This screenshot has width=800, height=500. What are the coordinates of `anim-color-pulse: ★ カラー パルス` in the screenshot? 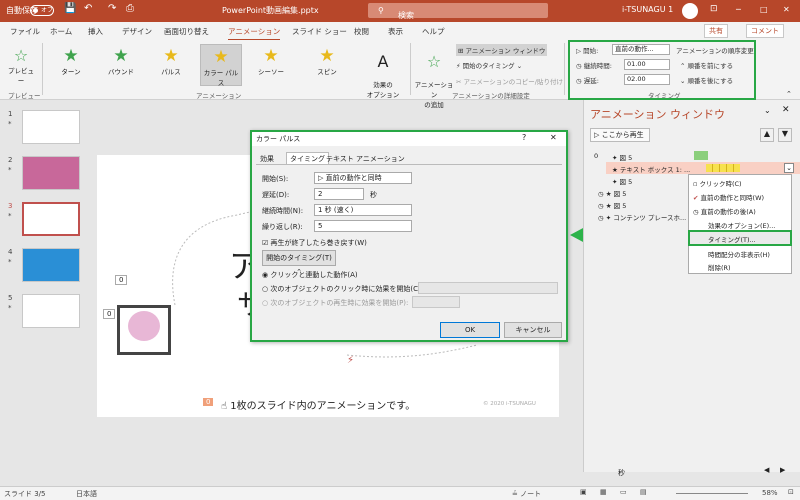 It's located at (221, 65).